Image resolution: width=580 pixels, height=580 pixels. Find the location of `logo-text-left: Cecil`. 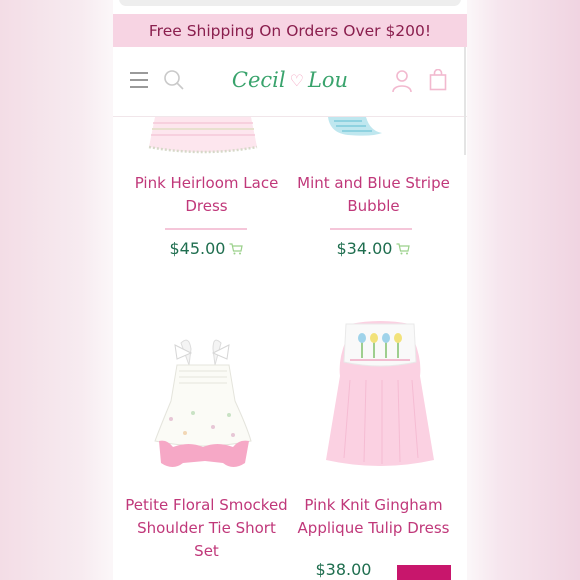

logo-text-left: Cecil is located at coordinates (258, 80).